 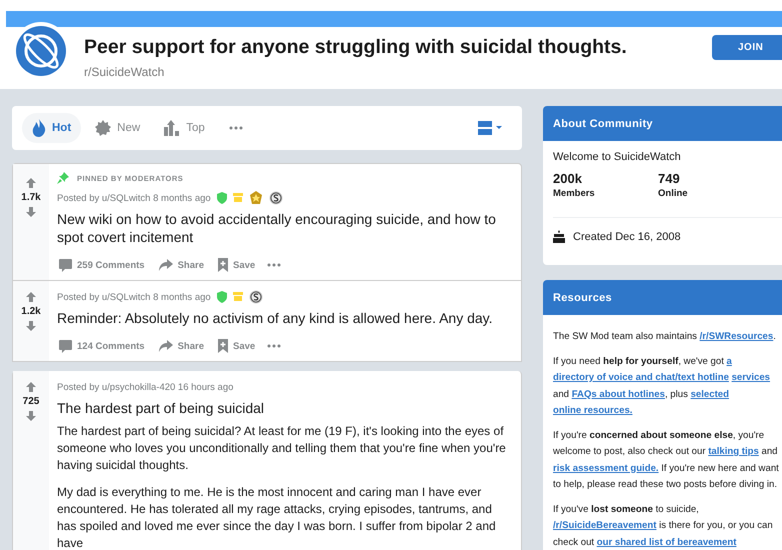 I want to click on cake-icon, so click(x=559, y=236).